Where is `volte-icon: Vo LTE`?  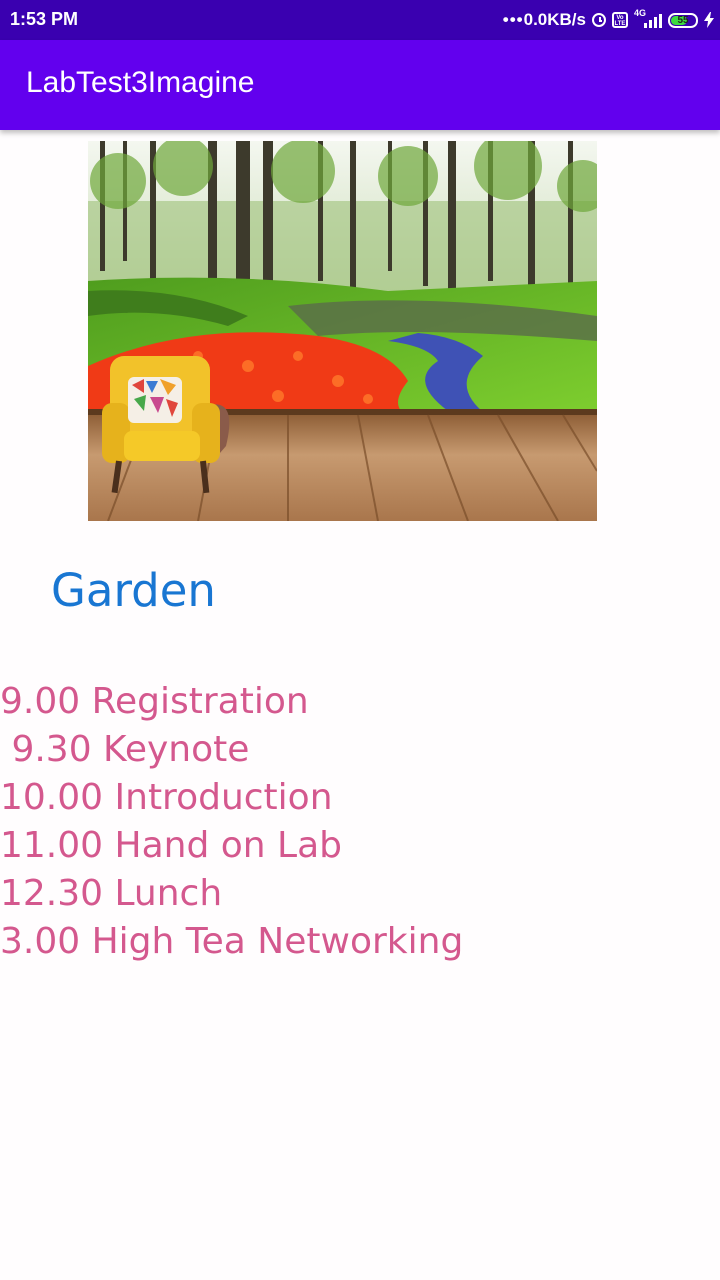 volte-icon: Vo LTE is located at coordinates (620, 20).